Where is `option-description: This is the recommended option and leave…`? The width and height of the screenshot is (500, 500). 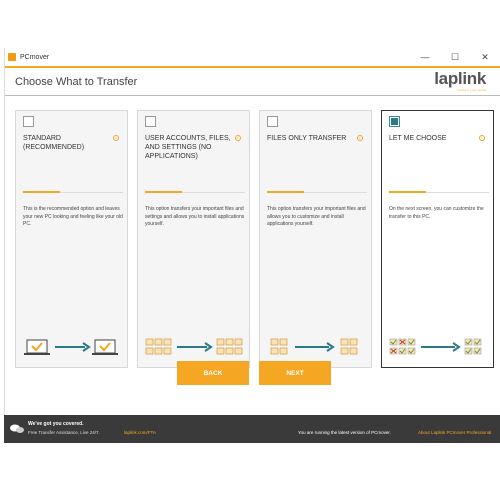 option-description: This is the recommended option and leave… is located at coordinates (73, 216).